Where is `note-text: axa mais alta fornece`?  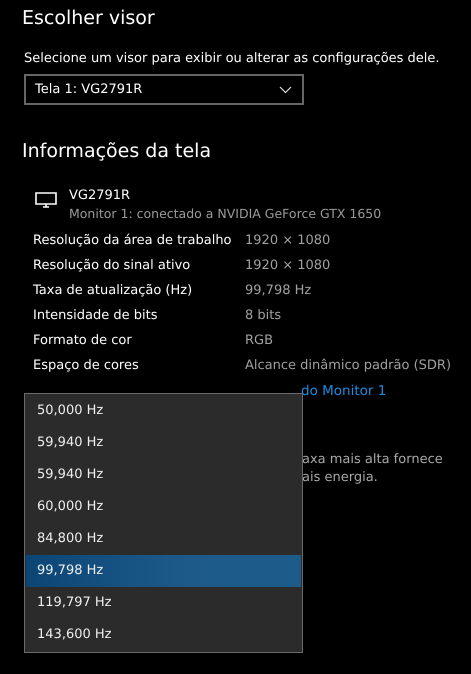
note-text: axa mais alta fornece is located at coordinates (373, 460).